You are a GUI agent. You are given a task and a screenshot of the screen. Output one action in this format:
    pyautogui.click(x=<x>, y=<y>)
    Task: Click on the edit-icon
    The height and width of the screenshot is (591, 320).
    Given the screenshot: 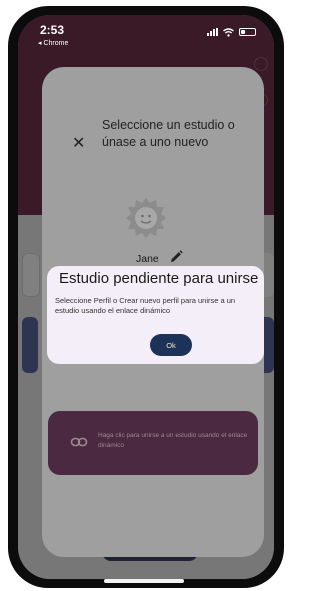 What is the action you would take?
    pyautogui.click(x=176, y=257)
    